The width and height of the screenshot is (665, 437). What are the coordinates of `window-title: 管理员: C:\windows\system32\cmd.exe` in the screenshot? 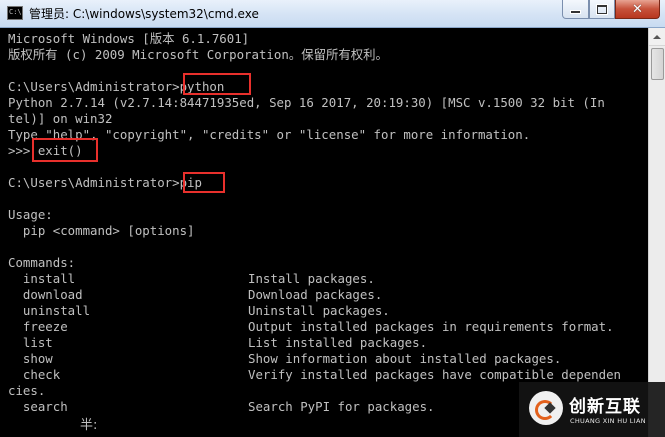 It's located at (144, 14).